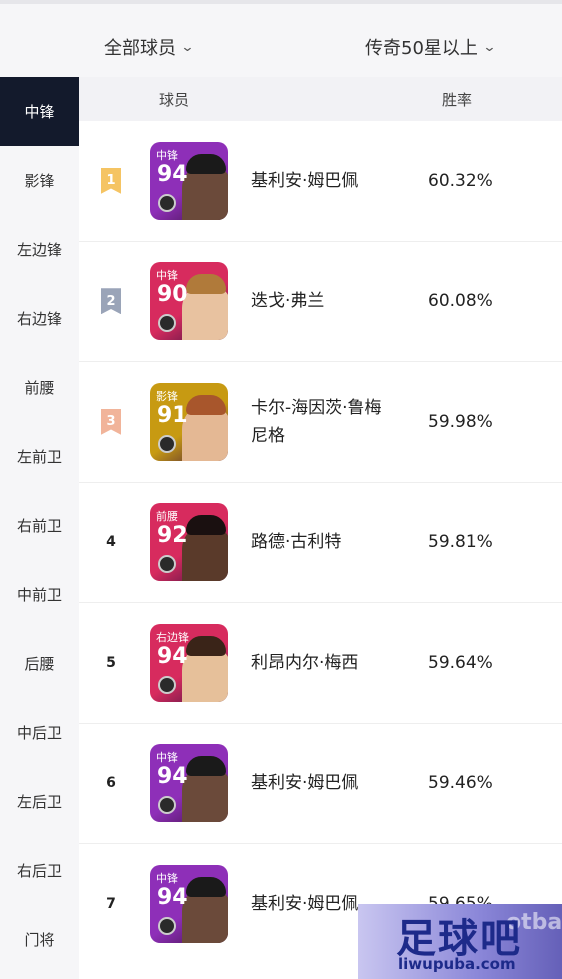 This screenshot has height=979, width=562. What do you see at coordinates (39, 870) in the screenshot?
I see `sidebar-item-position: 右后卫` at bounding box center [39, 870].